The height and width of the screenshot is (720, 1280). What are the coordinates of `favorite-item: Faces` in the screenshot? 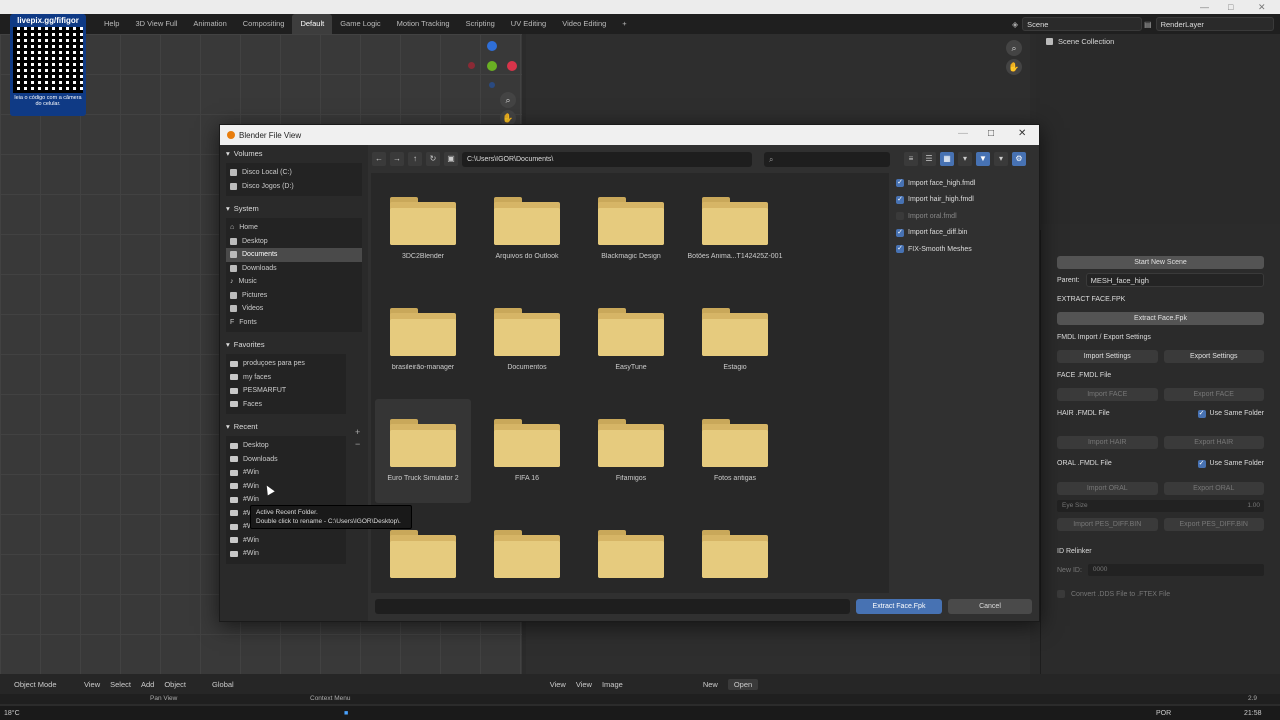 It's located at (286, 405).